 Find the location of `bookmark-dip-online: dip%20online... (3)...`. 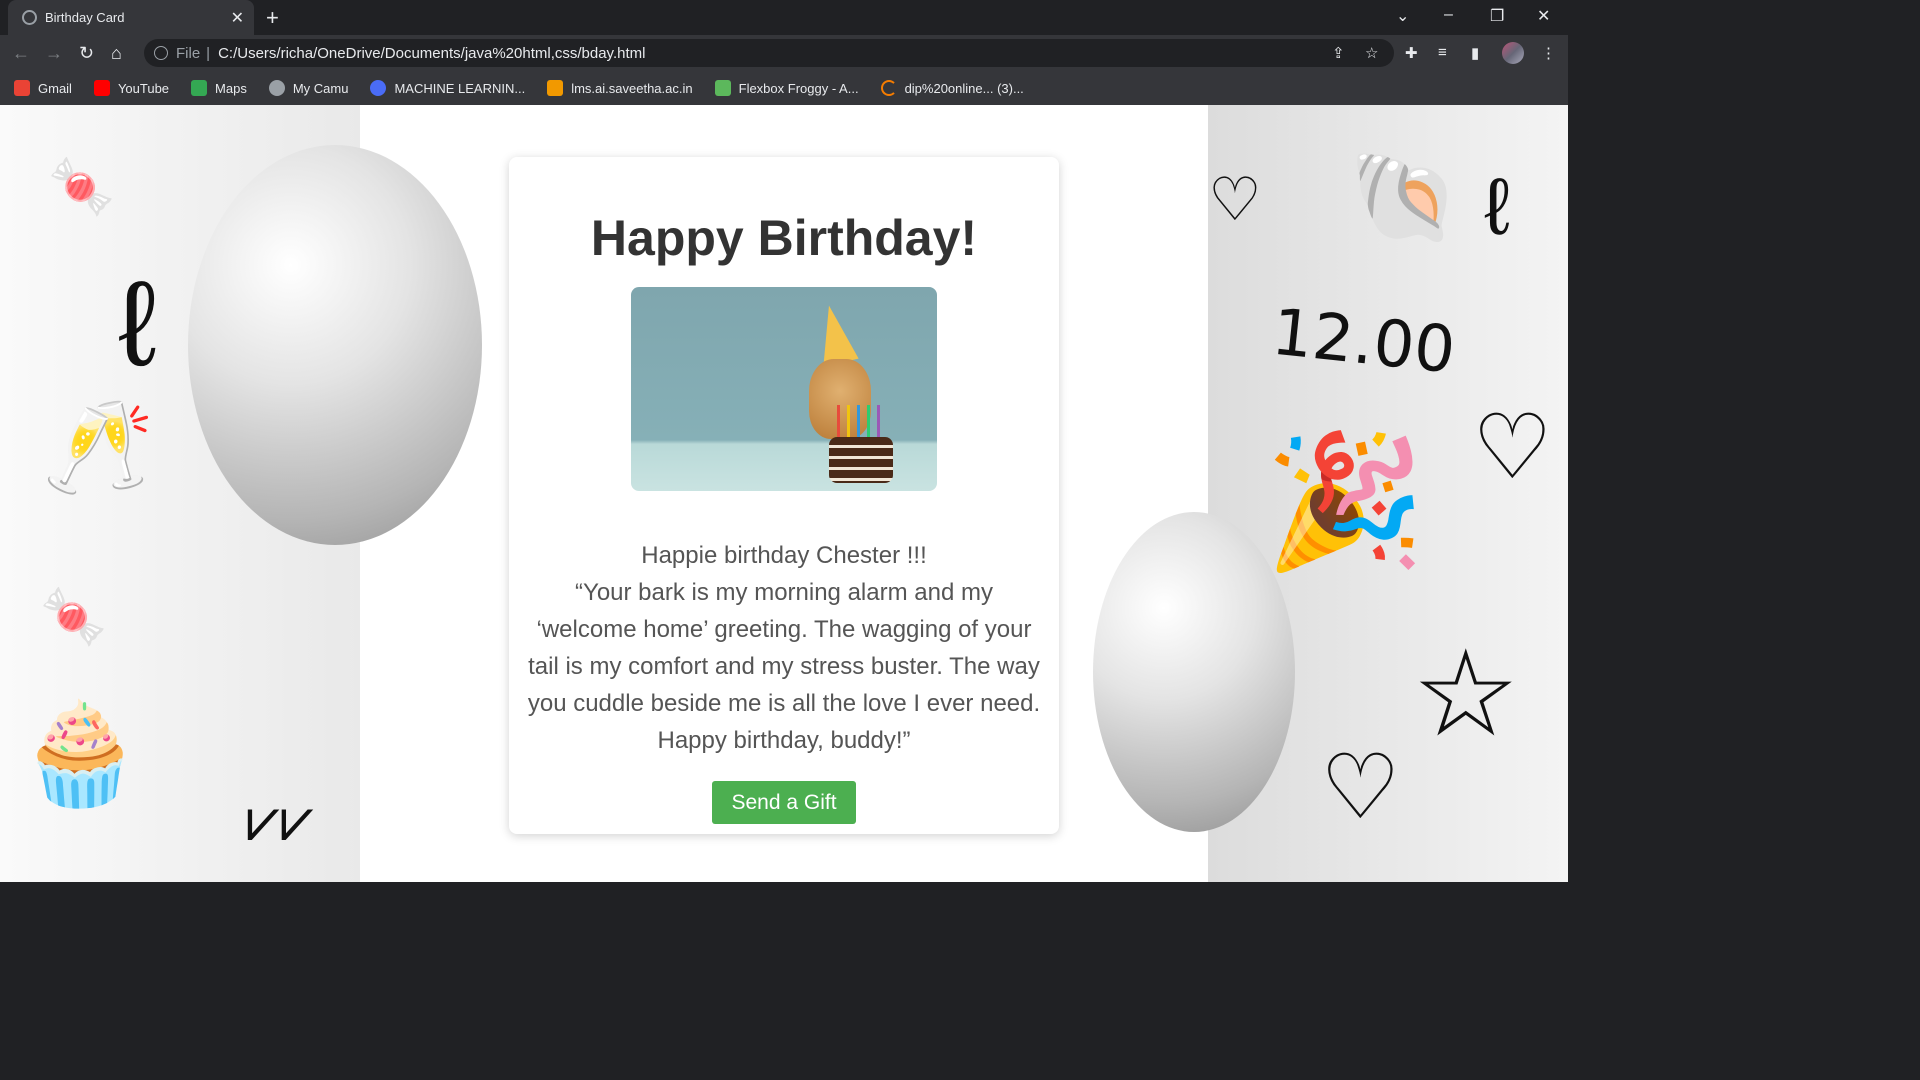

bookmark-dip-online: dip%20online... (3)... is located at coordinates (952, 88).